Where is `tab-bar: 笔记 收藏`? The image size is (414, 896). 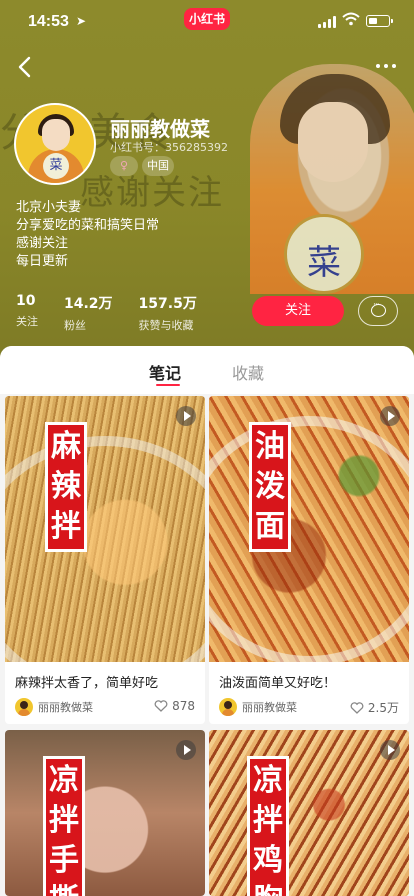
tab-bar: 笔记 收藏 is located at coordinates (207, 370).